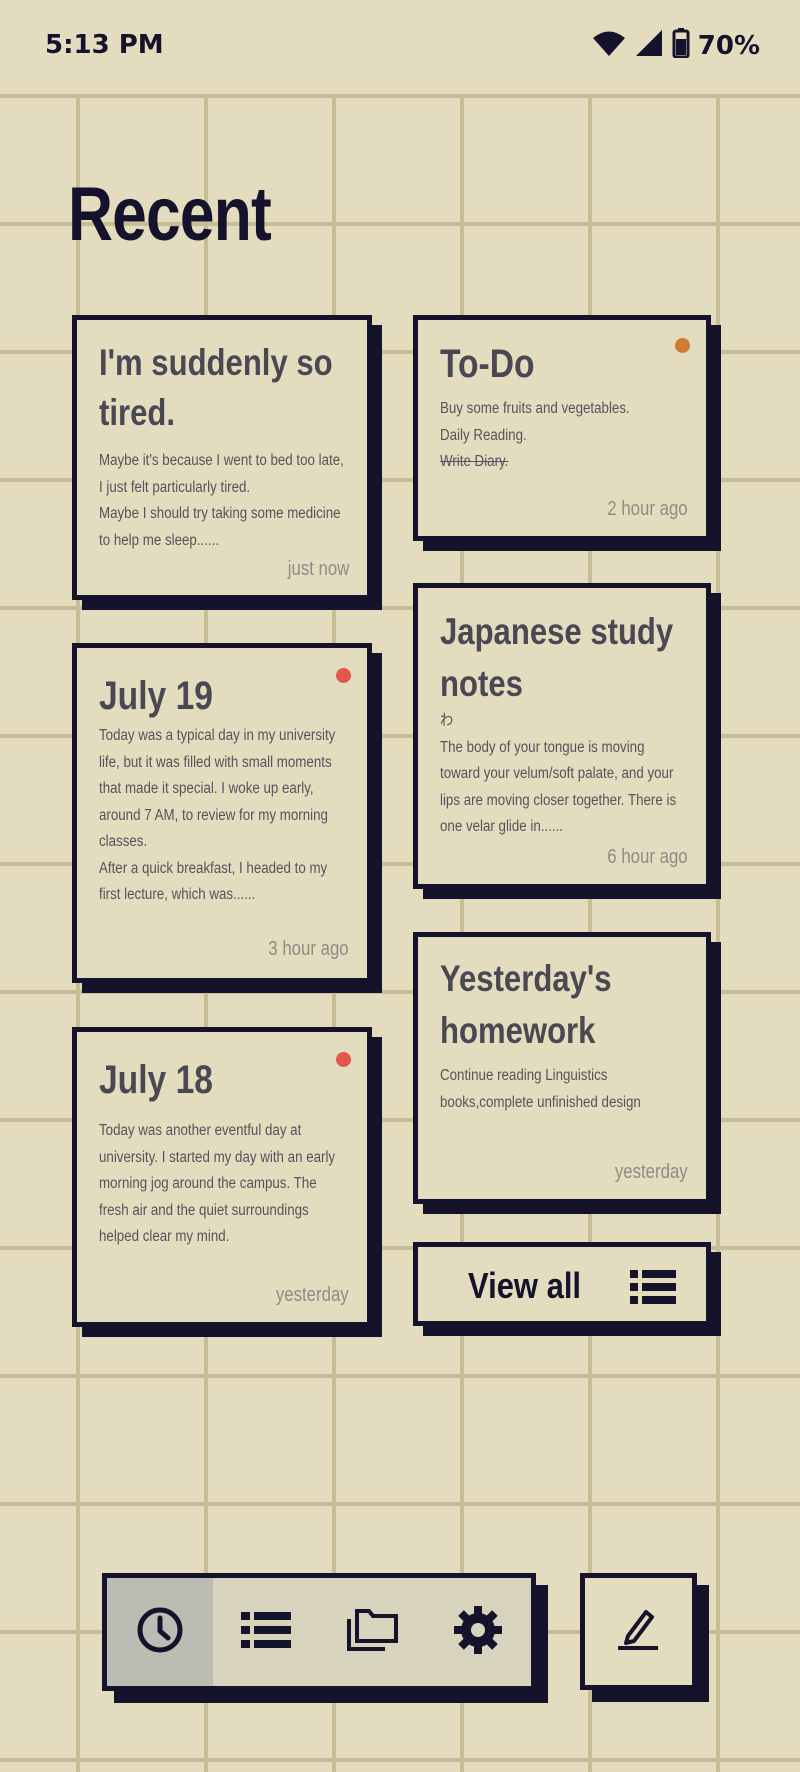  Describe the element at coordinates (526, 1005) in the screenshot. I see `note-title: Yesterday's homework` at that location.